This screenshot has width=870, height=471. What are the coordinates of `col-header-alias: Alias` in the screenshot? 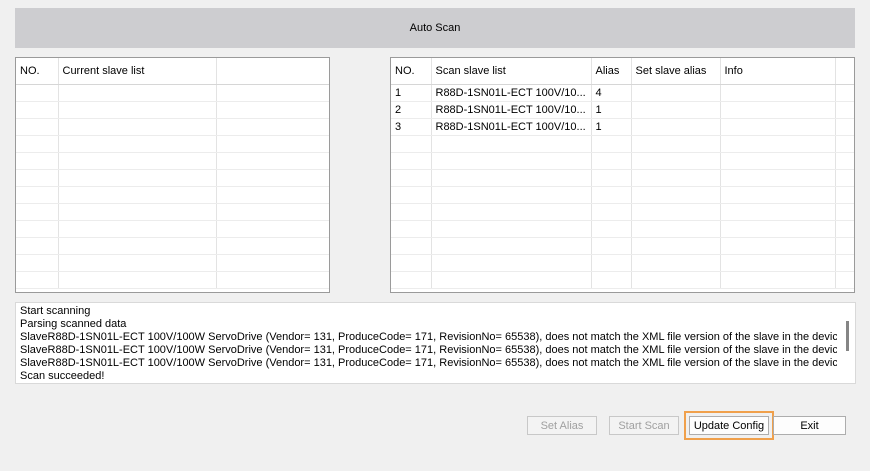 It's located at (611, 71).